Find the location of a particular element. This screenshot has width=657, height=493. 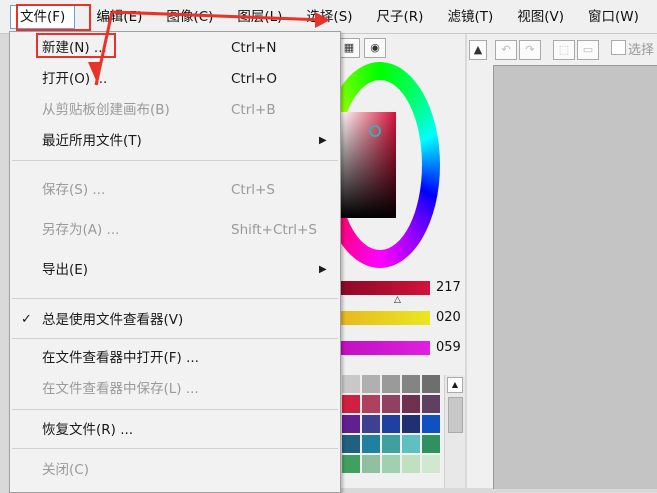

menu-item-save: 保存(S) ... Ctrl+S is located at coordinates (175, 190).